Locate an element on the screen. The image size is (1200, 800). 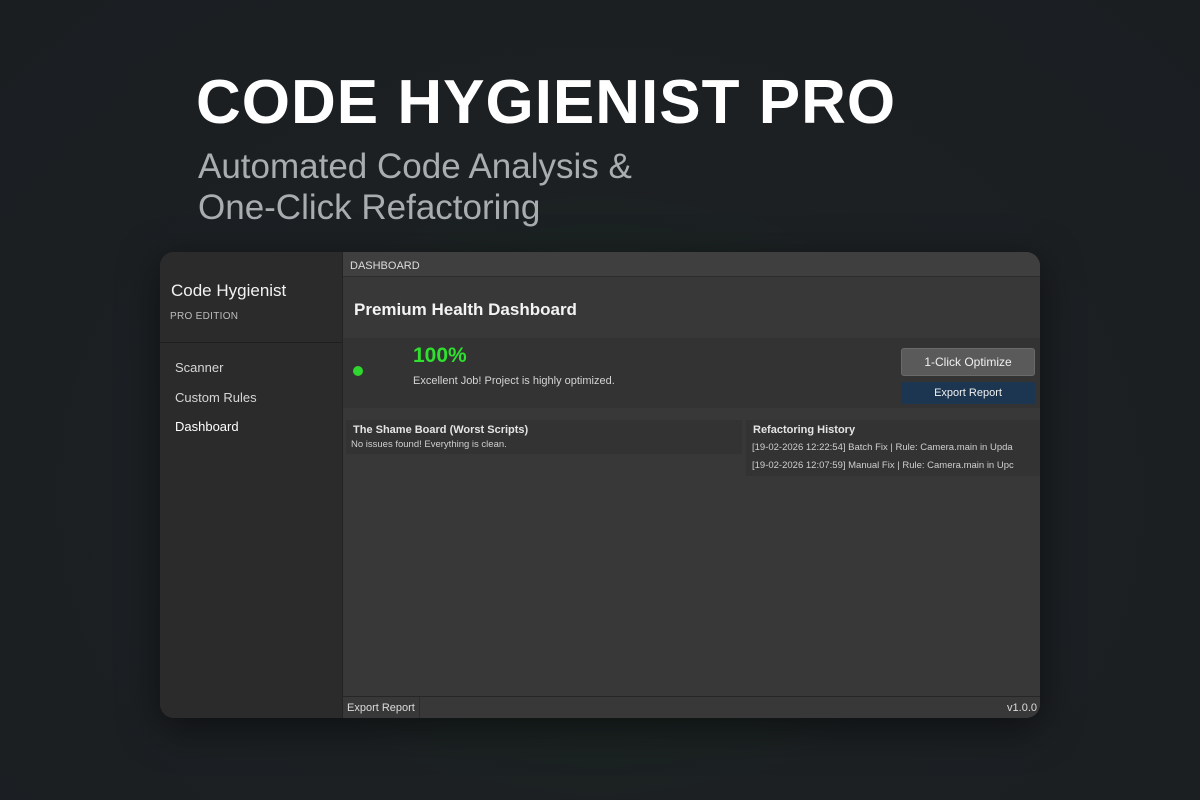
sidebar-divider is located at coordinates (251, 342).